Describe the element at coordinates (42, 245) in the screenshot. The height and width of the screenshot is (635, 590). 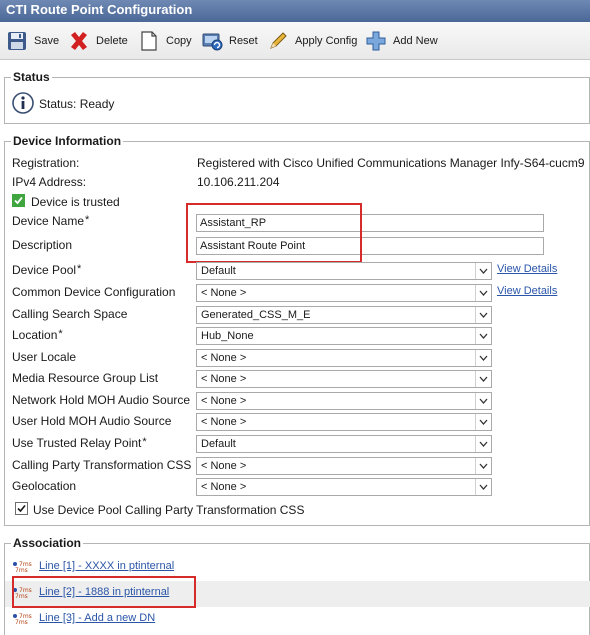
I see `description-label: Description` at that location.